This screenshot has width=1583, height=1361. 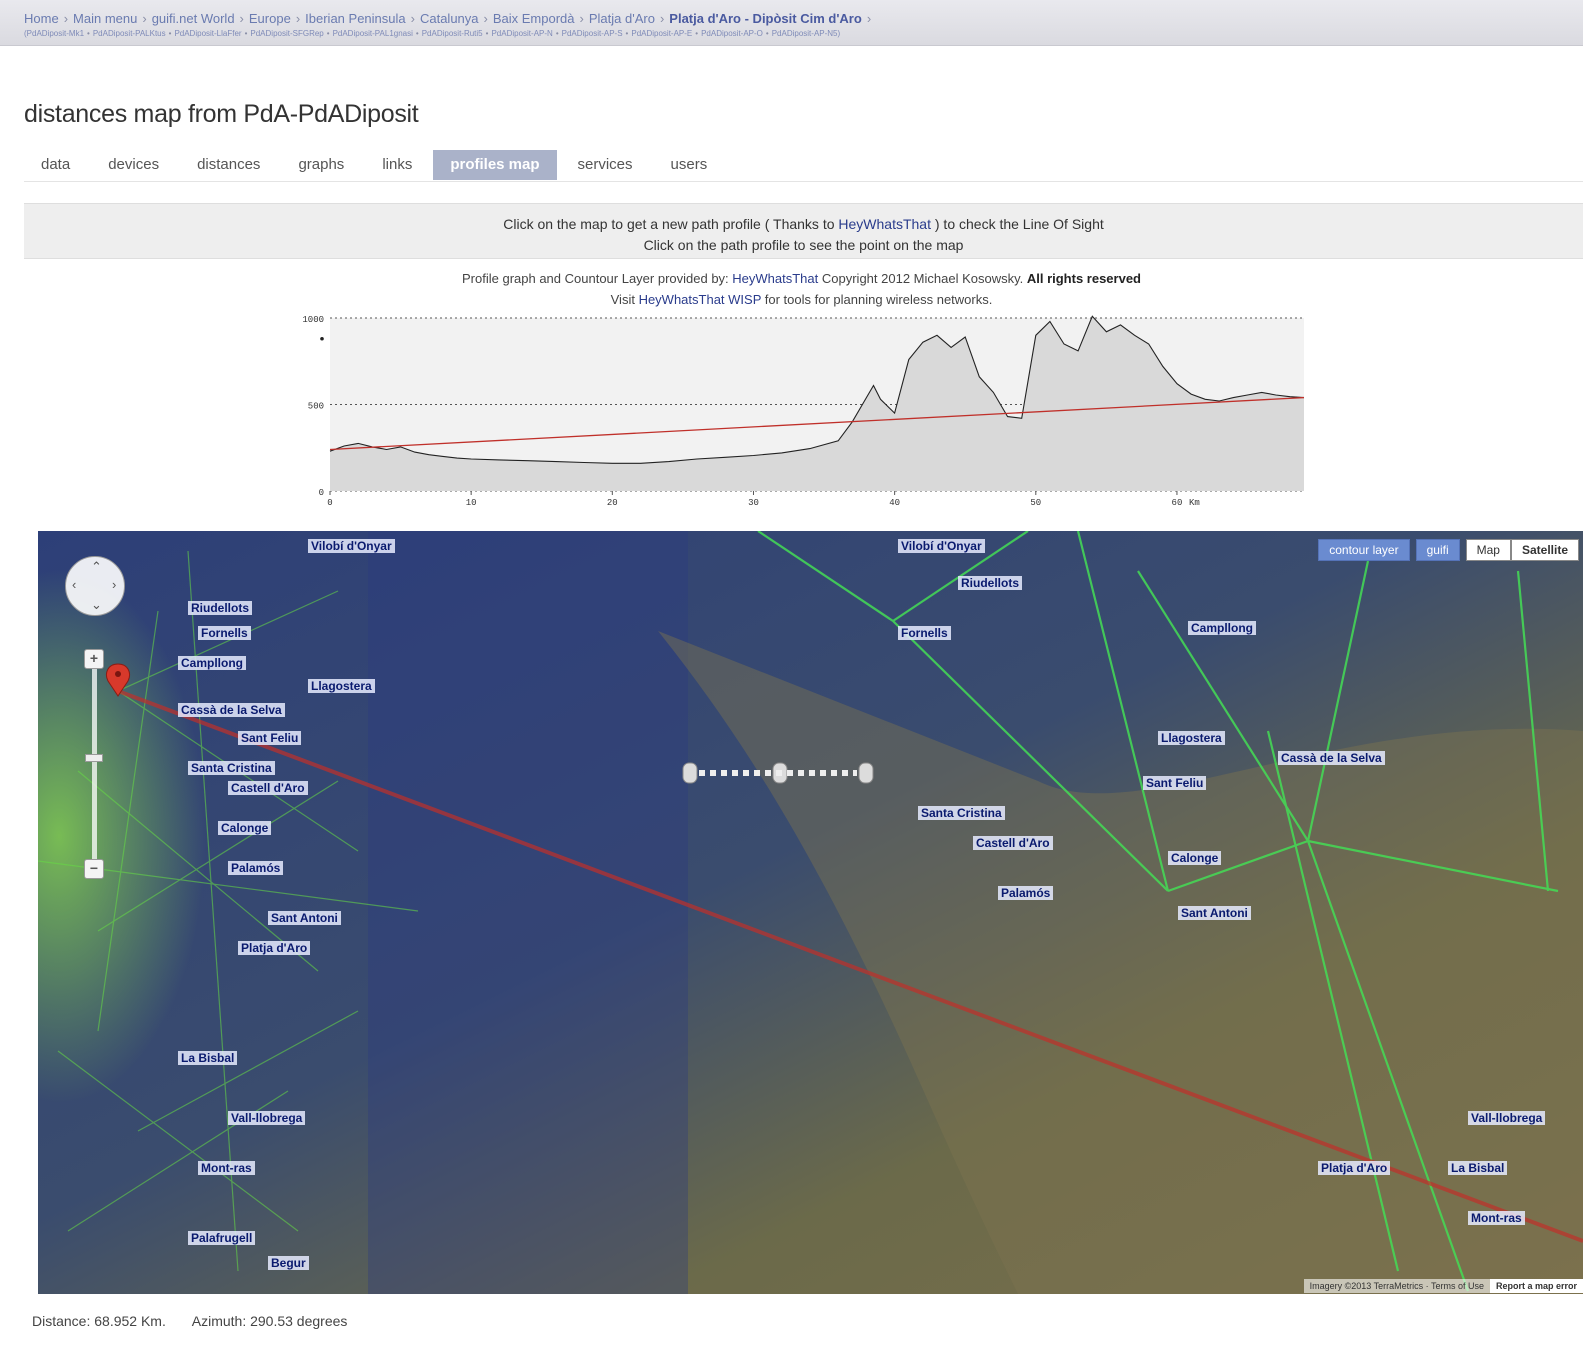 What do you see at coordinates (222, 1238) in the screenshot?
I see `map-node-label: Palafrugell` at bounding box center [222, 1238].